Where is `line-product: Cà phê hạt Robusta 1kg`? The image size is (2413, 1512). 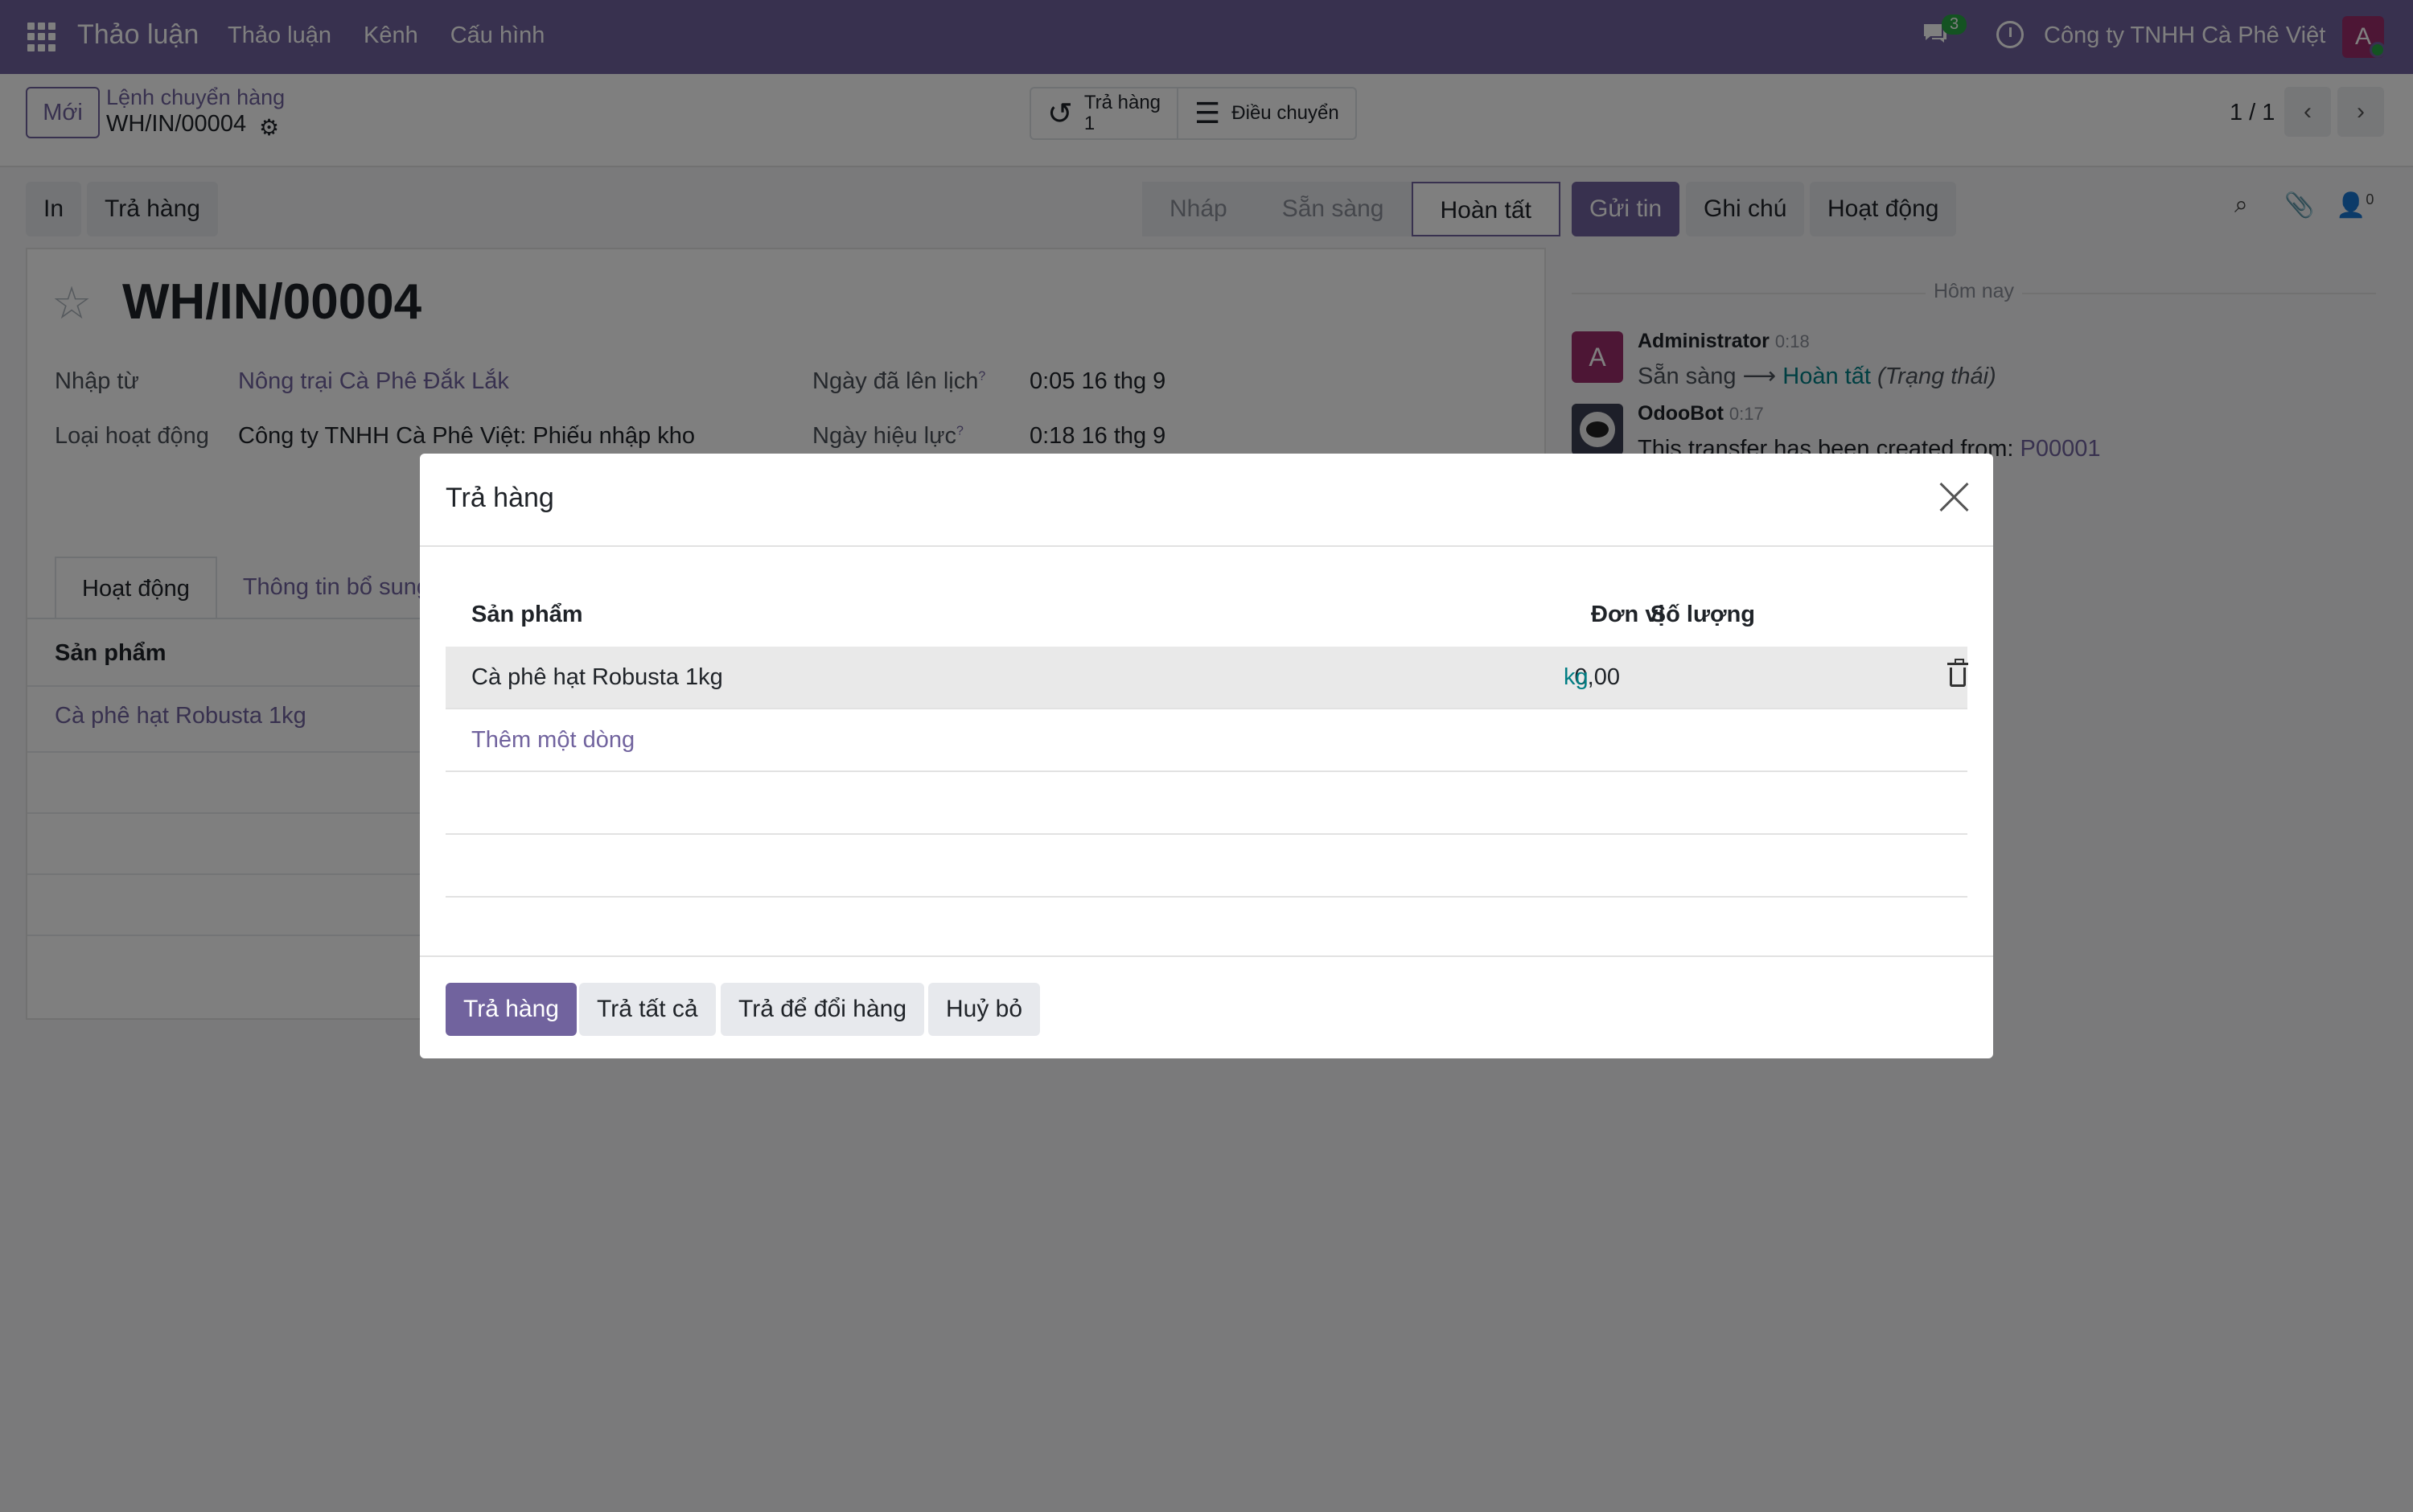 line-product: Cà phê hạt Robusta 1kg is located at coordinates (597, 678).